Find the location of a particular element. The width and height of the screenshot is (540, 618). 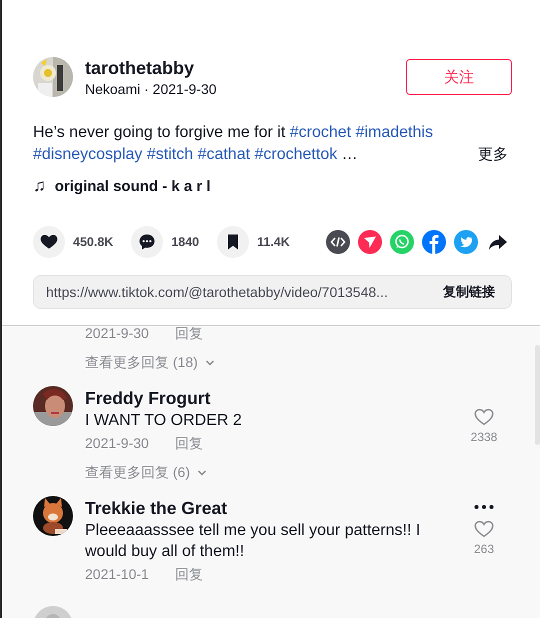

music-note-icon: ♫ is located at coordinates (39, 186).